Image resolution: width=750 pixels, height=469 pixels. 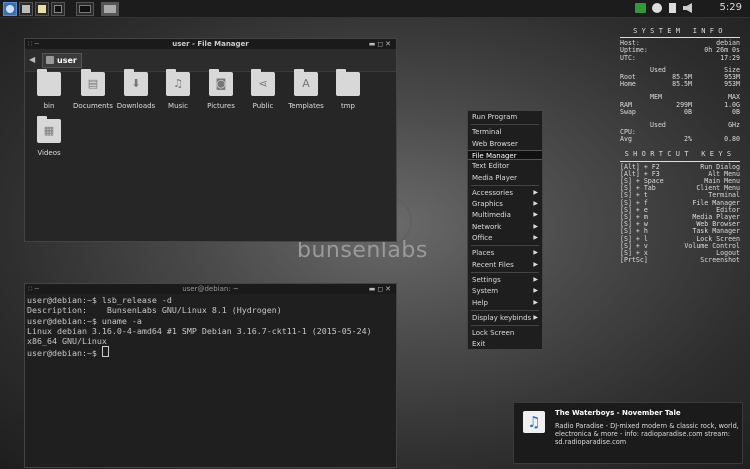 I want to click on menu-item-label: Settings, so click(x=486, y=279).